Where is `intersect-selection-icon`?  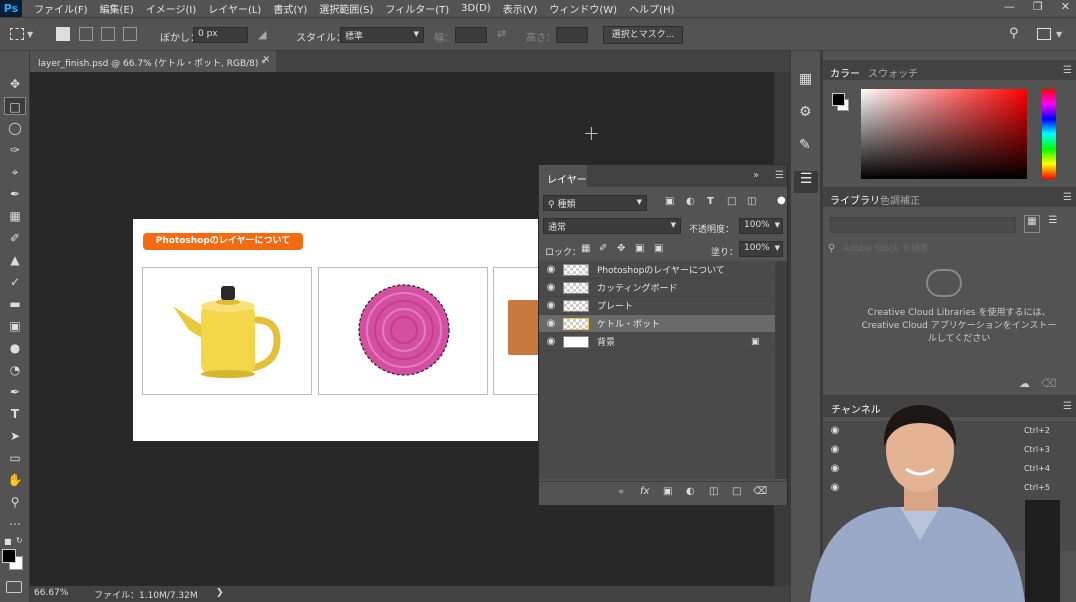 intersect-selection-icon is located at coordinates (130, 34).